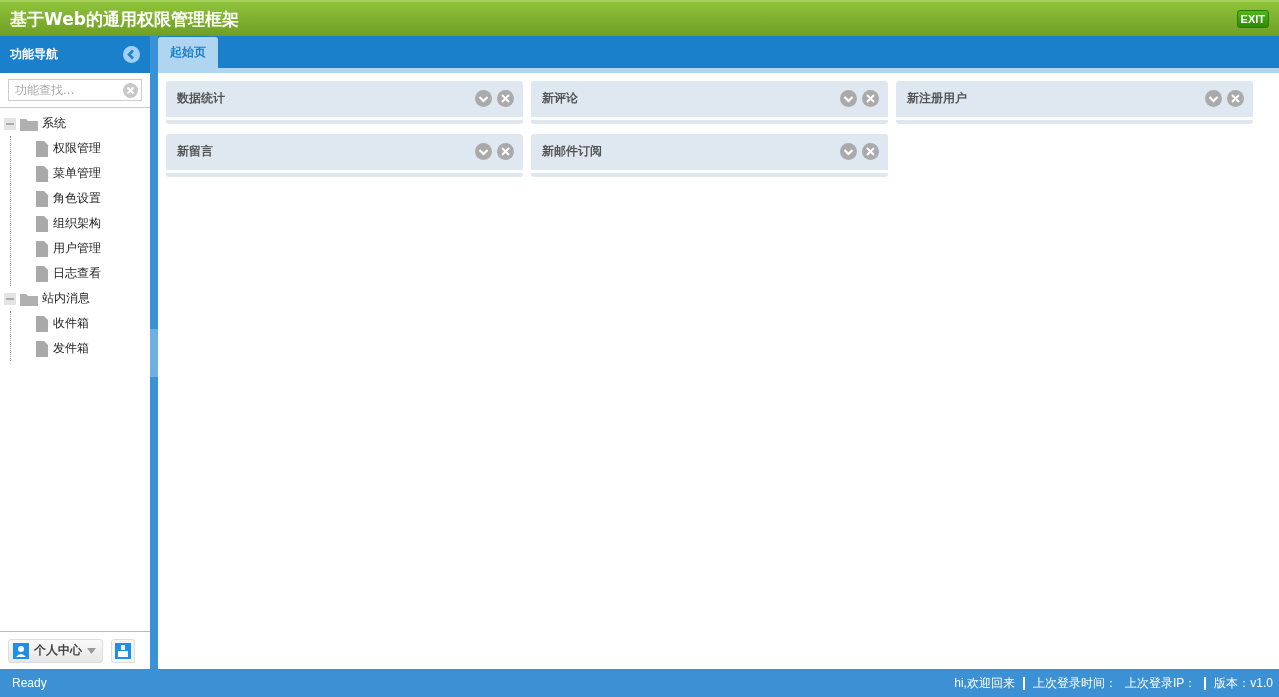  Describe the element at coordinates (29, 683) in the screenshot. I see `status-text: Ready` at that location.